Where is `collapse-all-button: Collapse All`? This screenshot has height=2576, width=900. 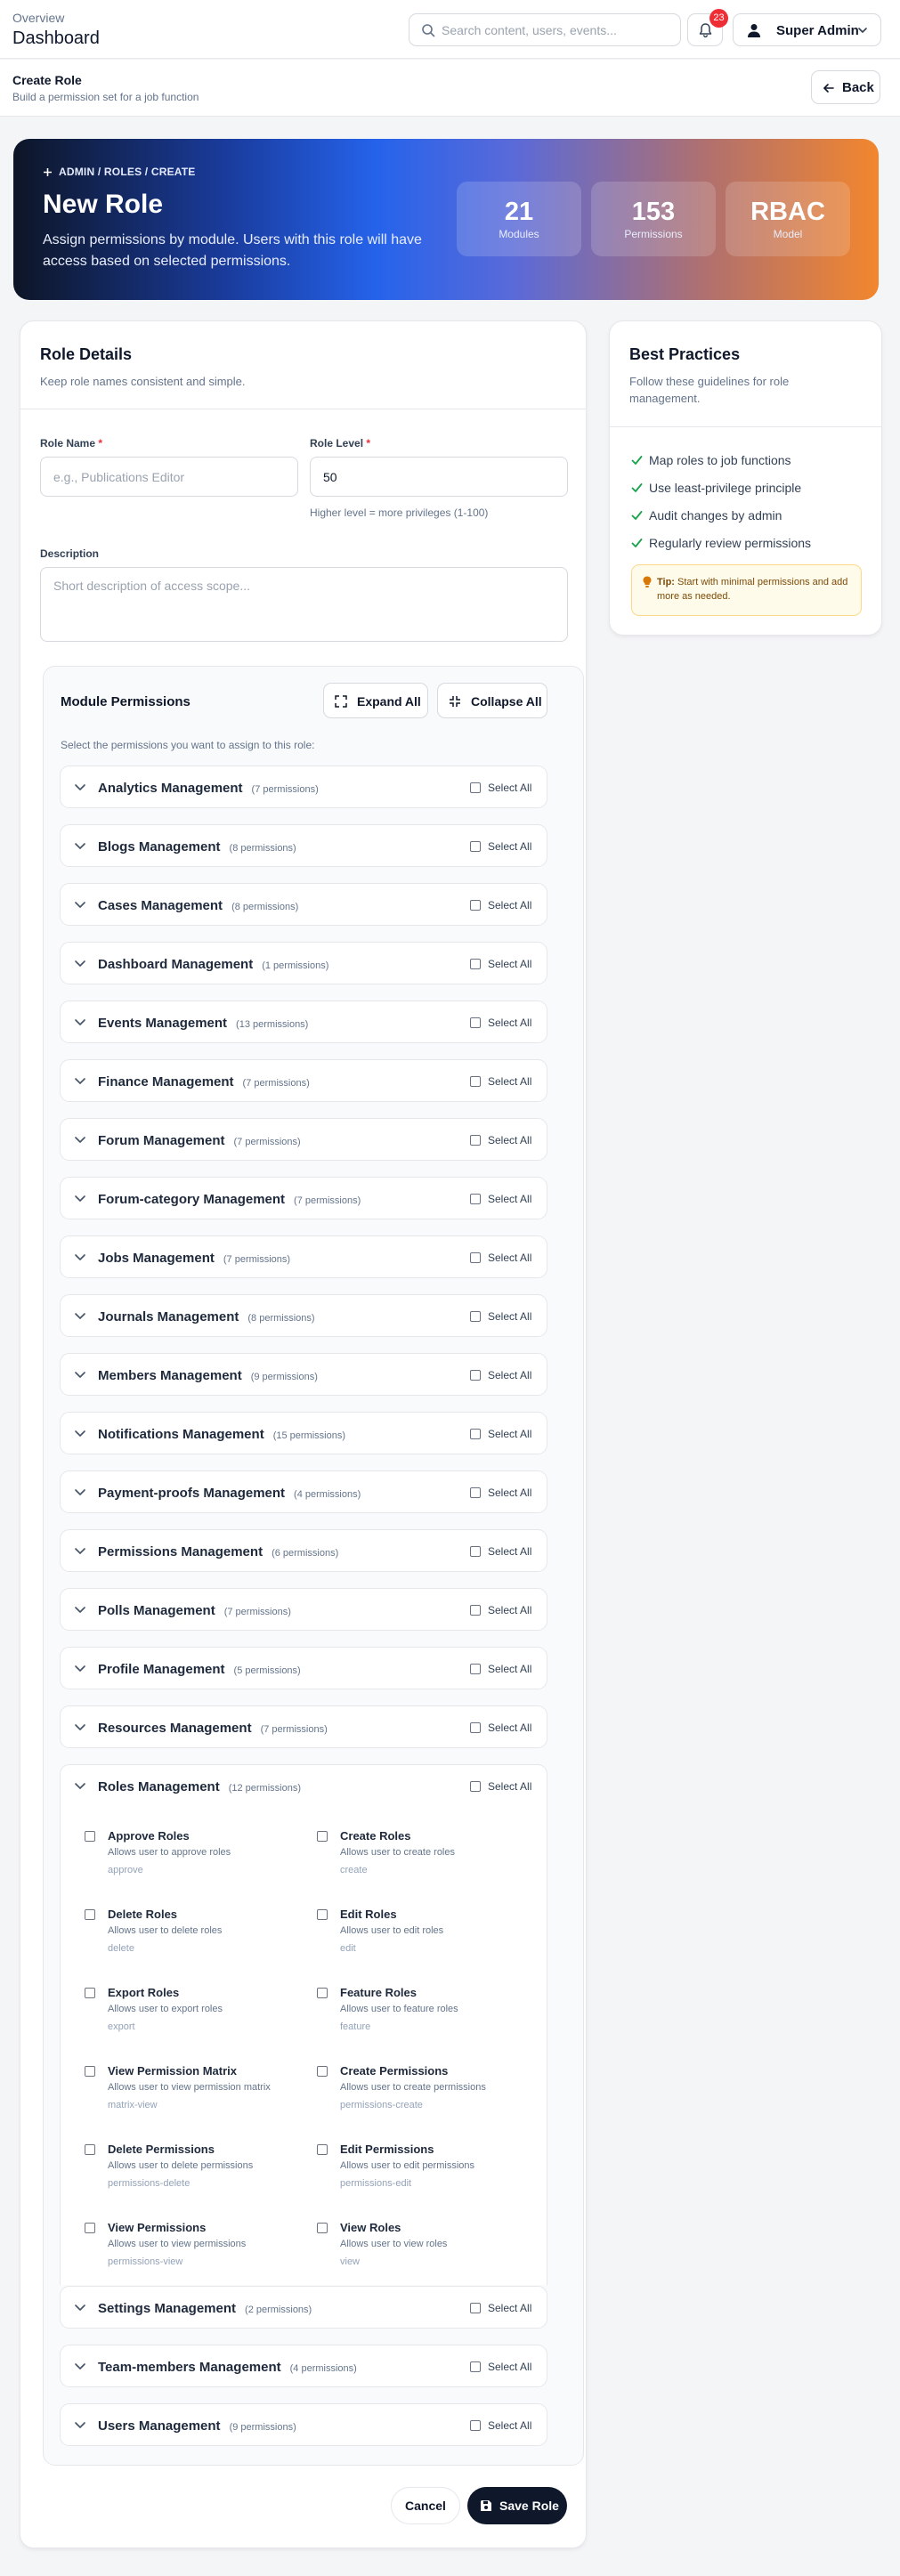
collapse-all-button: Collapse All is located at coordinates (492, 700).